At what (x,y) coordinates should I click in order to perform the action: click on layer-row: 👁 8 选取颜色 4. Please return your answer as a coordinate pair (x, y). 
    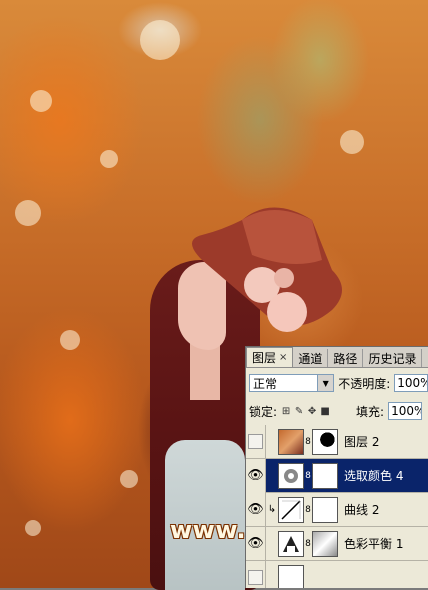
    Looking at the image, I should click on (337, 475).